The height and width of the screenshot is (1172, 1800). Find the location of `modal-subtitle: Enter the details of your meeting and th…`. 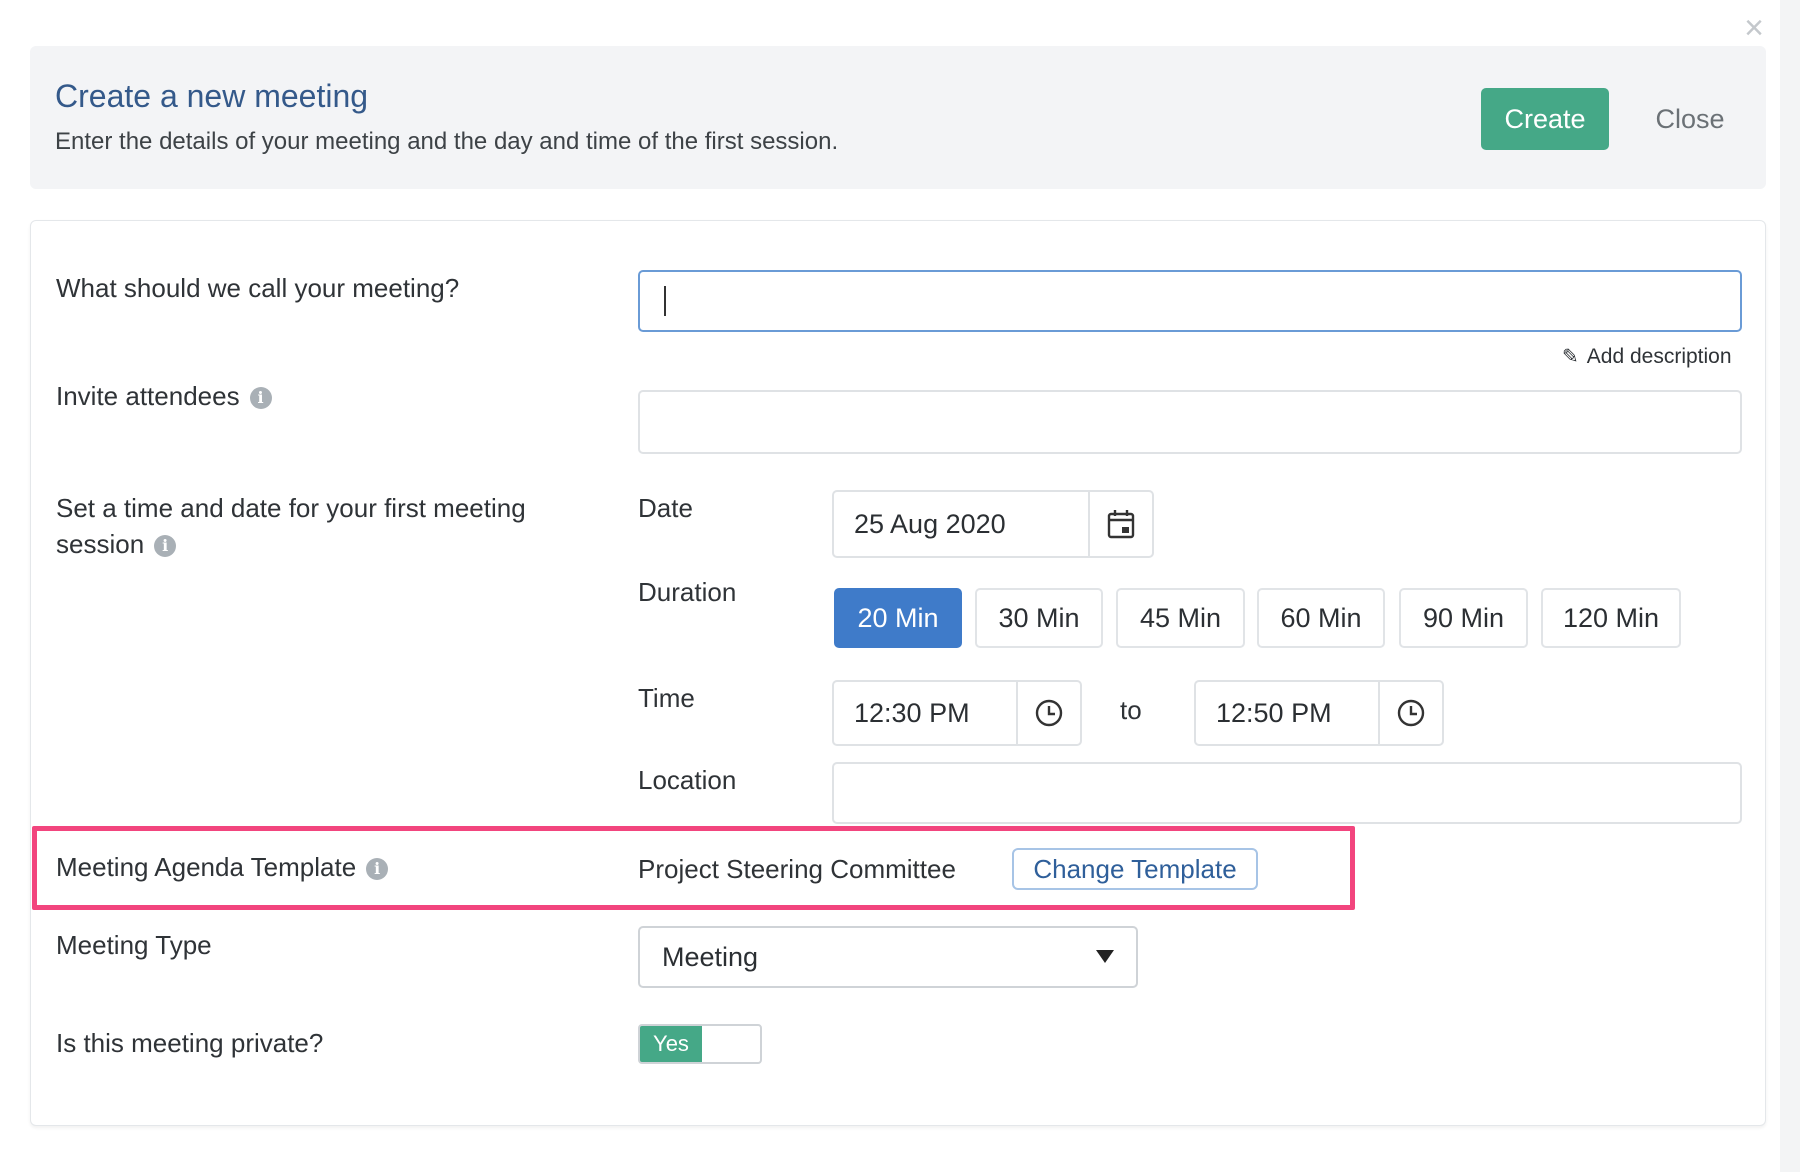

modal-subtitle: Enter the details of your meeting and th… is located at coordinates (447, 141).